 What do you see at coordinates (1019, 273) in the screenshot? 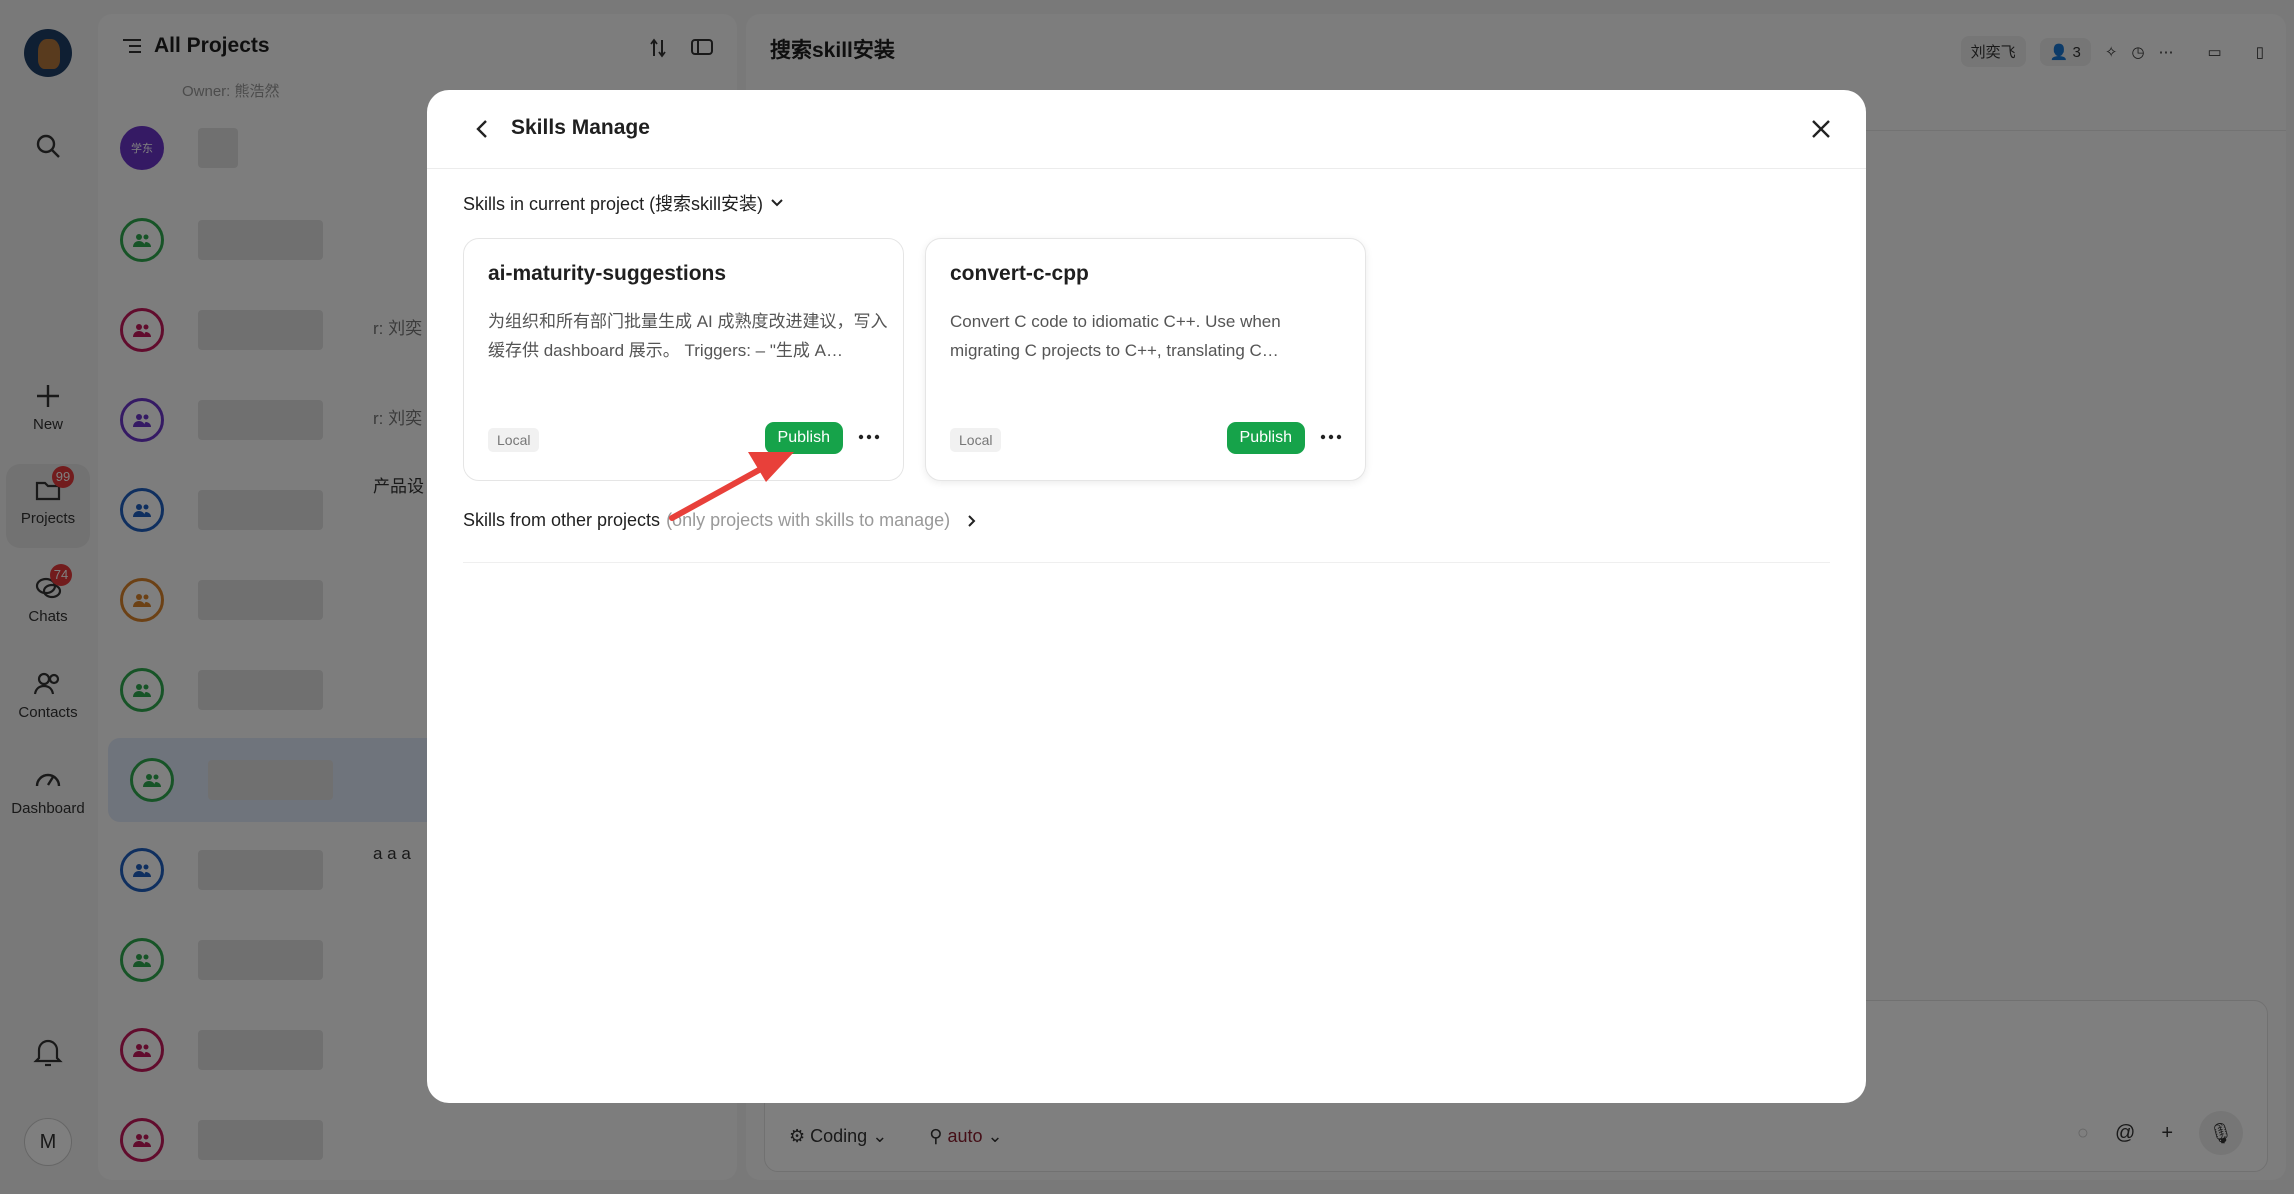
I see `skill-name: convert-c-cpp` at bounding box center [1019, 273].